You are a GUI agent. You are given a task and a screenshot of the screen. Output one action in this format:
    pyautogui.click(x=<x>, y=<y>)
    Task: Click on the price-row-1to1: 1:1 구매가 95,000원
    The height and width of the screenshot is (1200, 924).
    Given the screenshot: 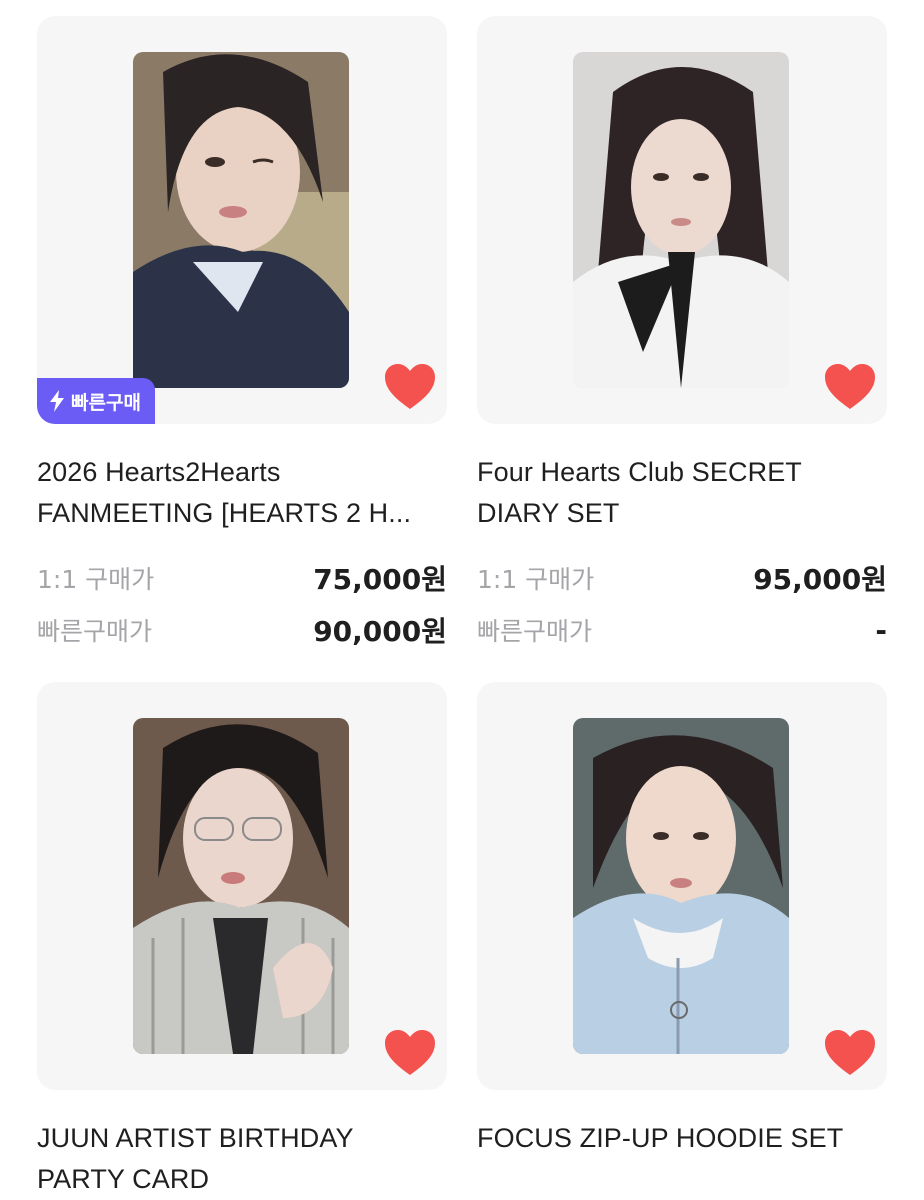 What is the action you would take?
    pyautogui.click(x=682, y=578)
    